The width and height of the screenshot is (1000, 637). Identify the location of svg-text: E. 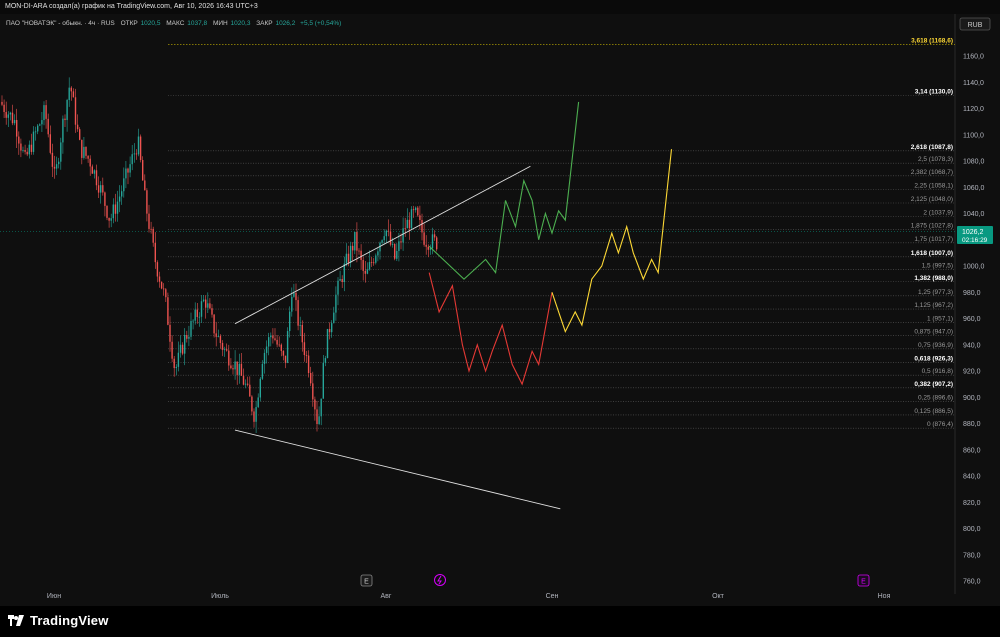
(863, 582).